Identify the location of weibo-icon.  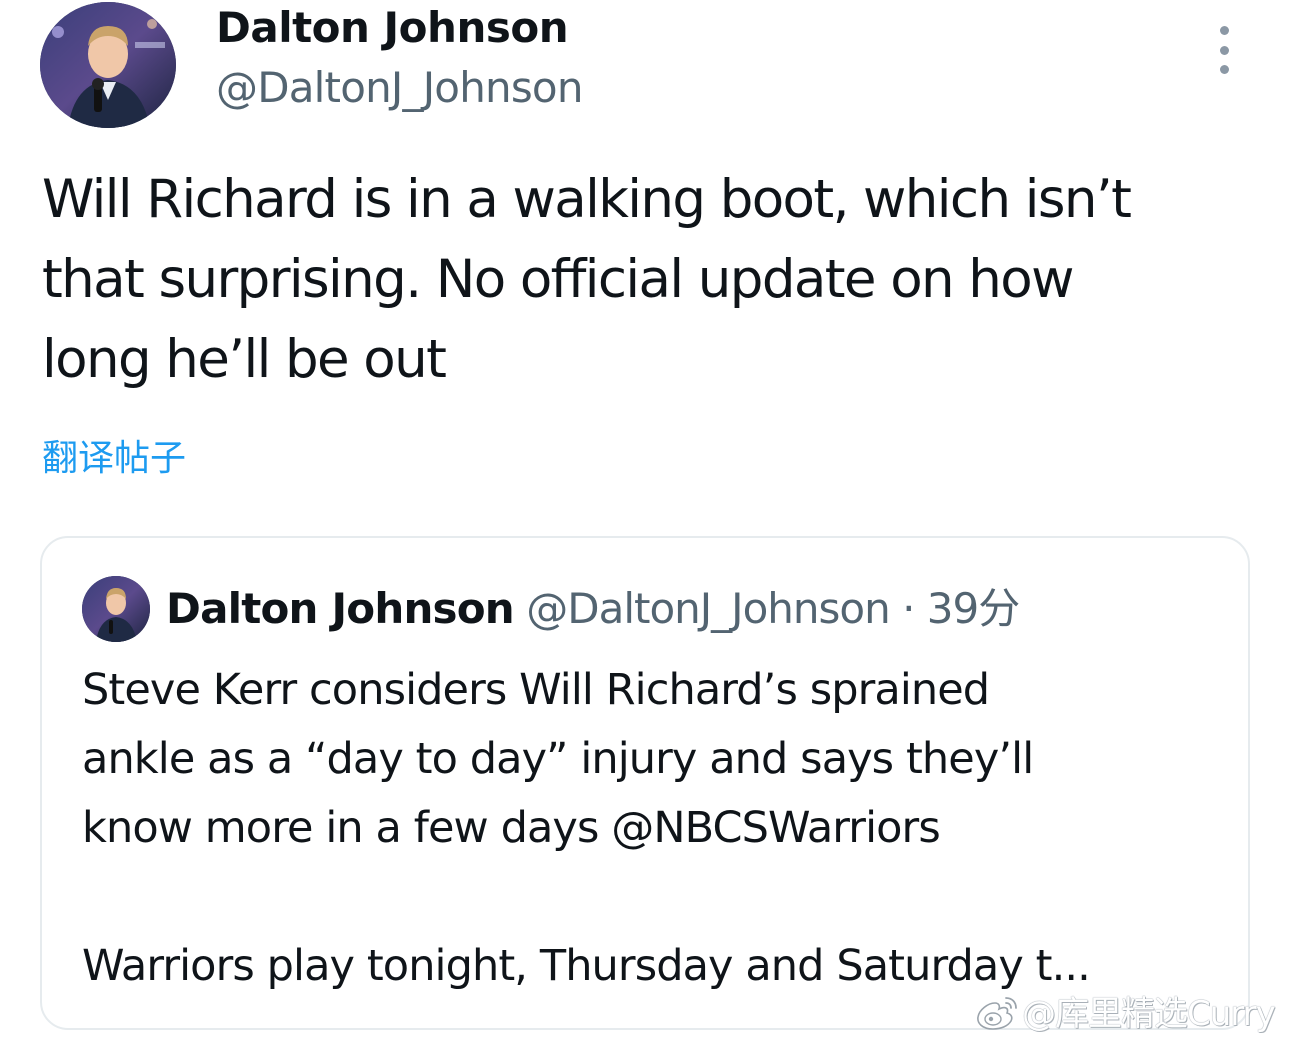
(997, 1013).